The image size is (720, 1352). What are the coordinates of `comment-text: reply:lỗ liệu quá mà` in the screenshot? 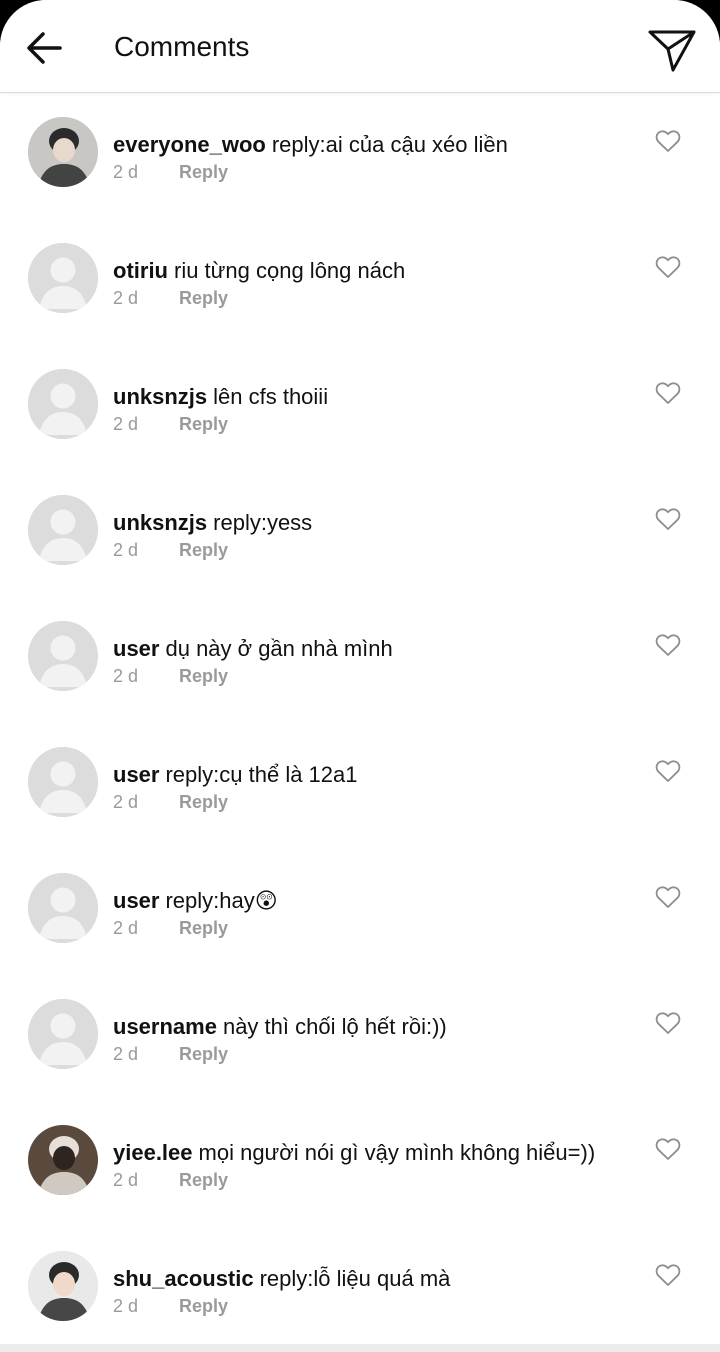 It's located at (355, 1278).